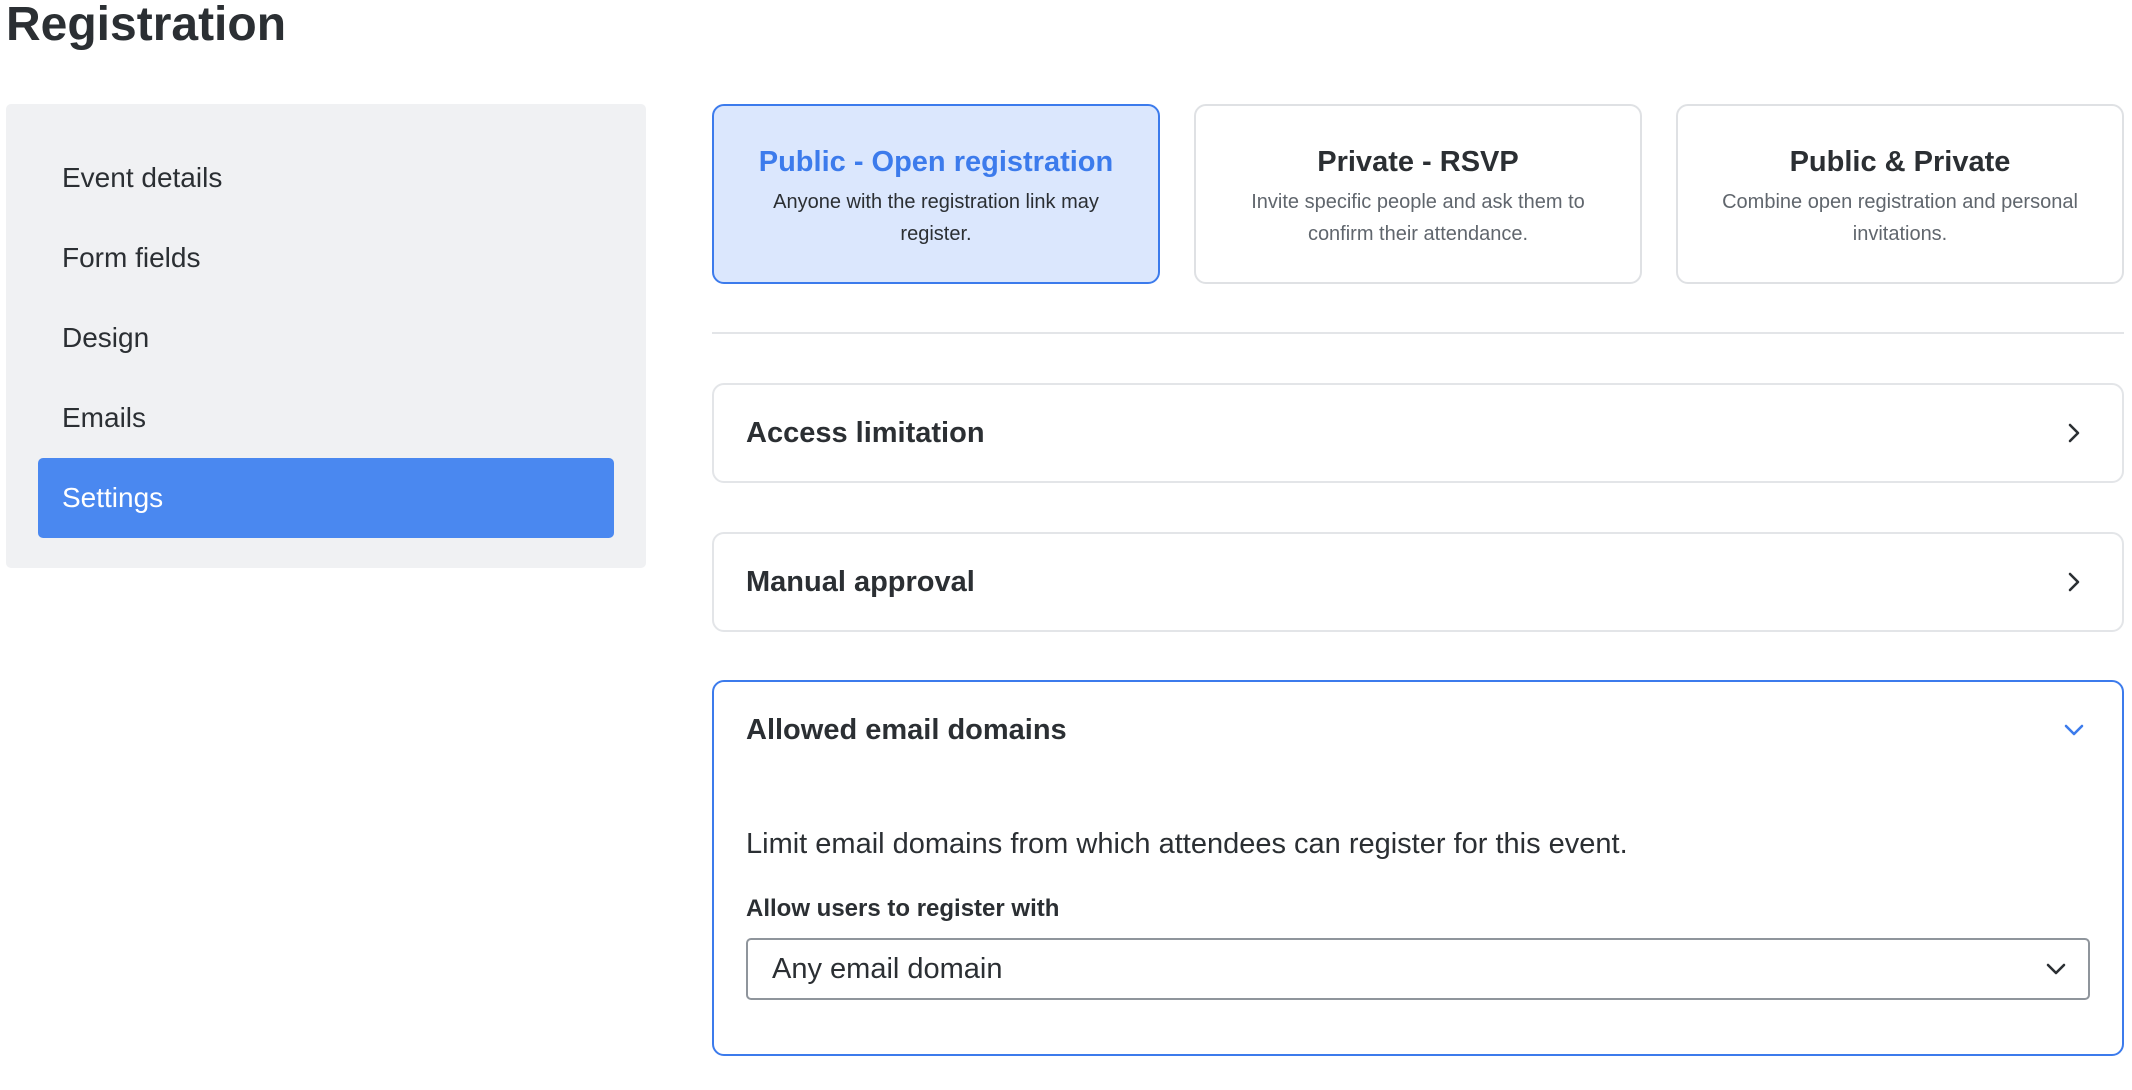  Describe the element at coordinates (131, 257) in the screenshot. I see `sidebar-item-label: Form fields` at that location.